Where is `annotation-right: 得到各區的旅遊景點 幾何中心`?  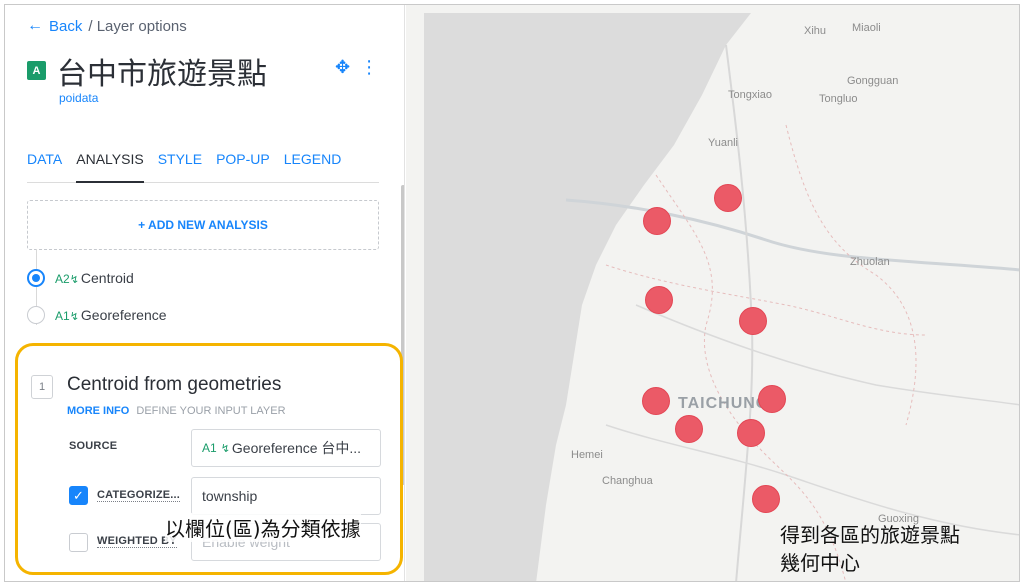
annotation-right: 得到各區的旅遊景點 幾何中心 is located at coordinates (870, 549).